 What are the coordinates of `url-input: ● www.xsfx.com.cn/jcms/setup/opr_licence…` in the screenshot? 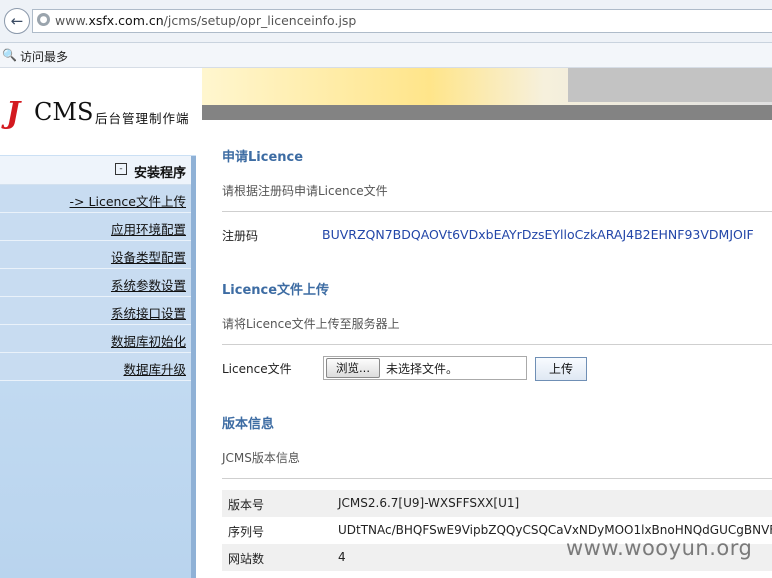 It's located at (402, 21).